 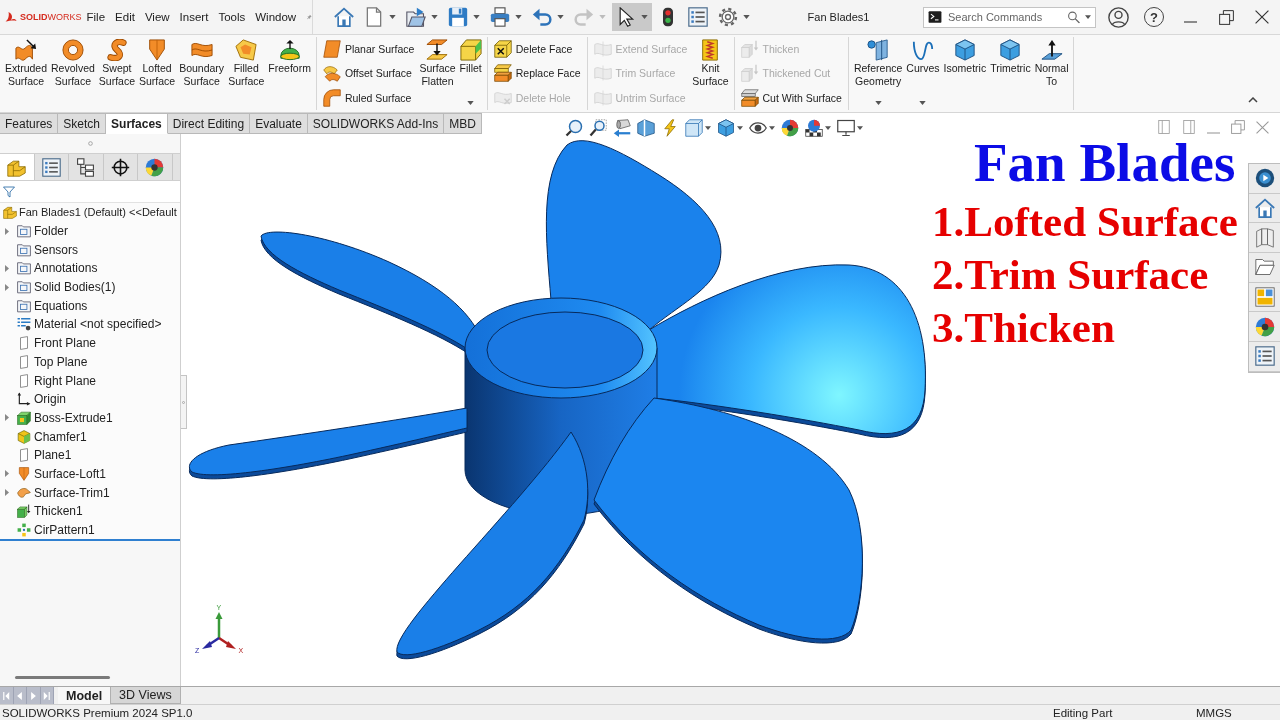 I want to click on ribbon-button: Reference Geometry, so click(x=878, y=73).